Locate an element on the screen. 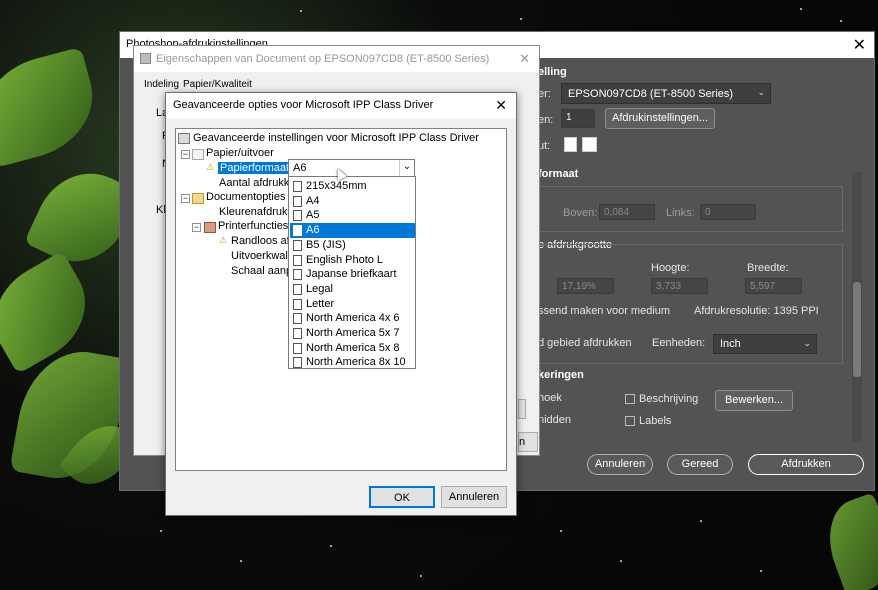 This screenshot has width=878, height=590. paper-size-option: North America 5x 8 is located at coordinates (352, 348).